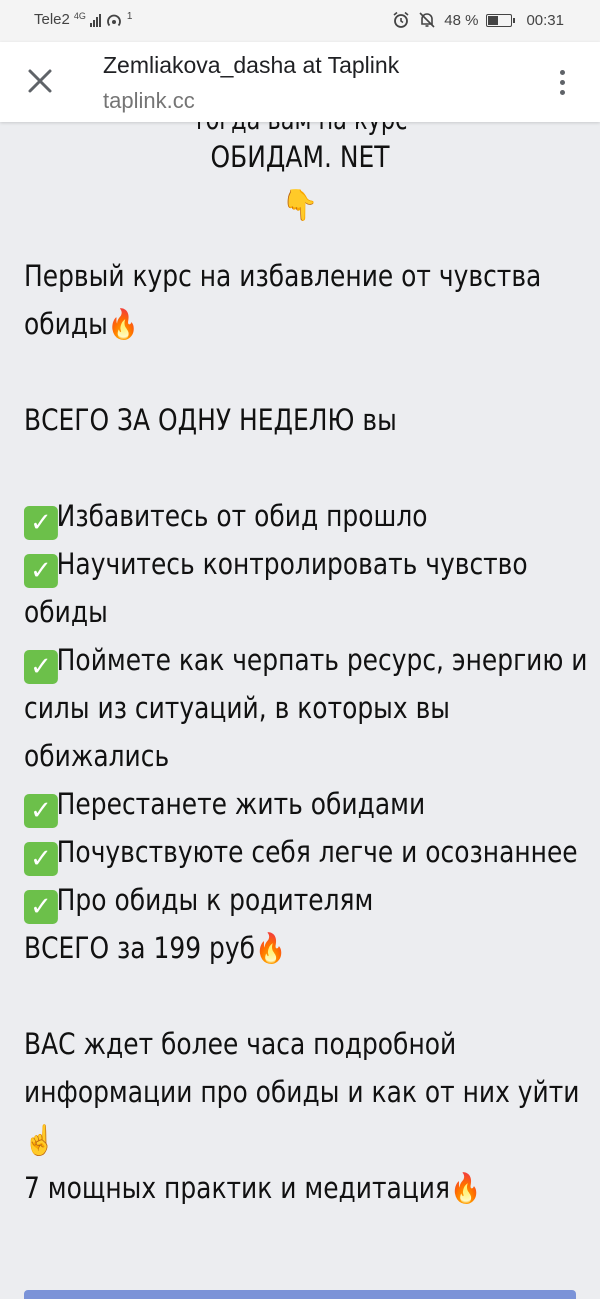 This screenshot has height=1299, width=600. I want to click on text-line: ВСЕГО за 199 руб🔥, so click(299, 948).